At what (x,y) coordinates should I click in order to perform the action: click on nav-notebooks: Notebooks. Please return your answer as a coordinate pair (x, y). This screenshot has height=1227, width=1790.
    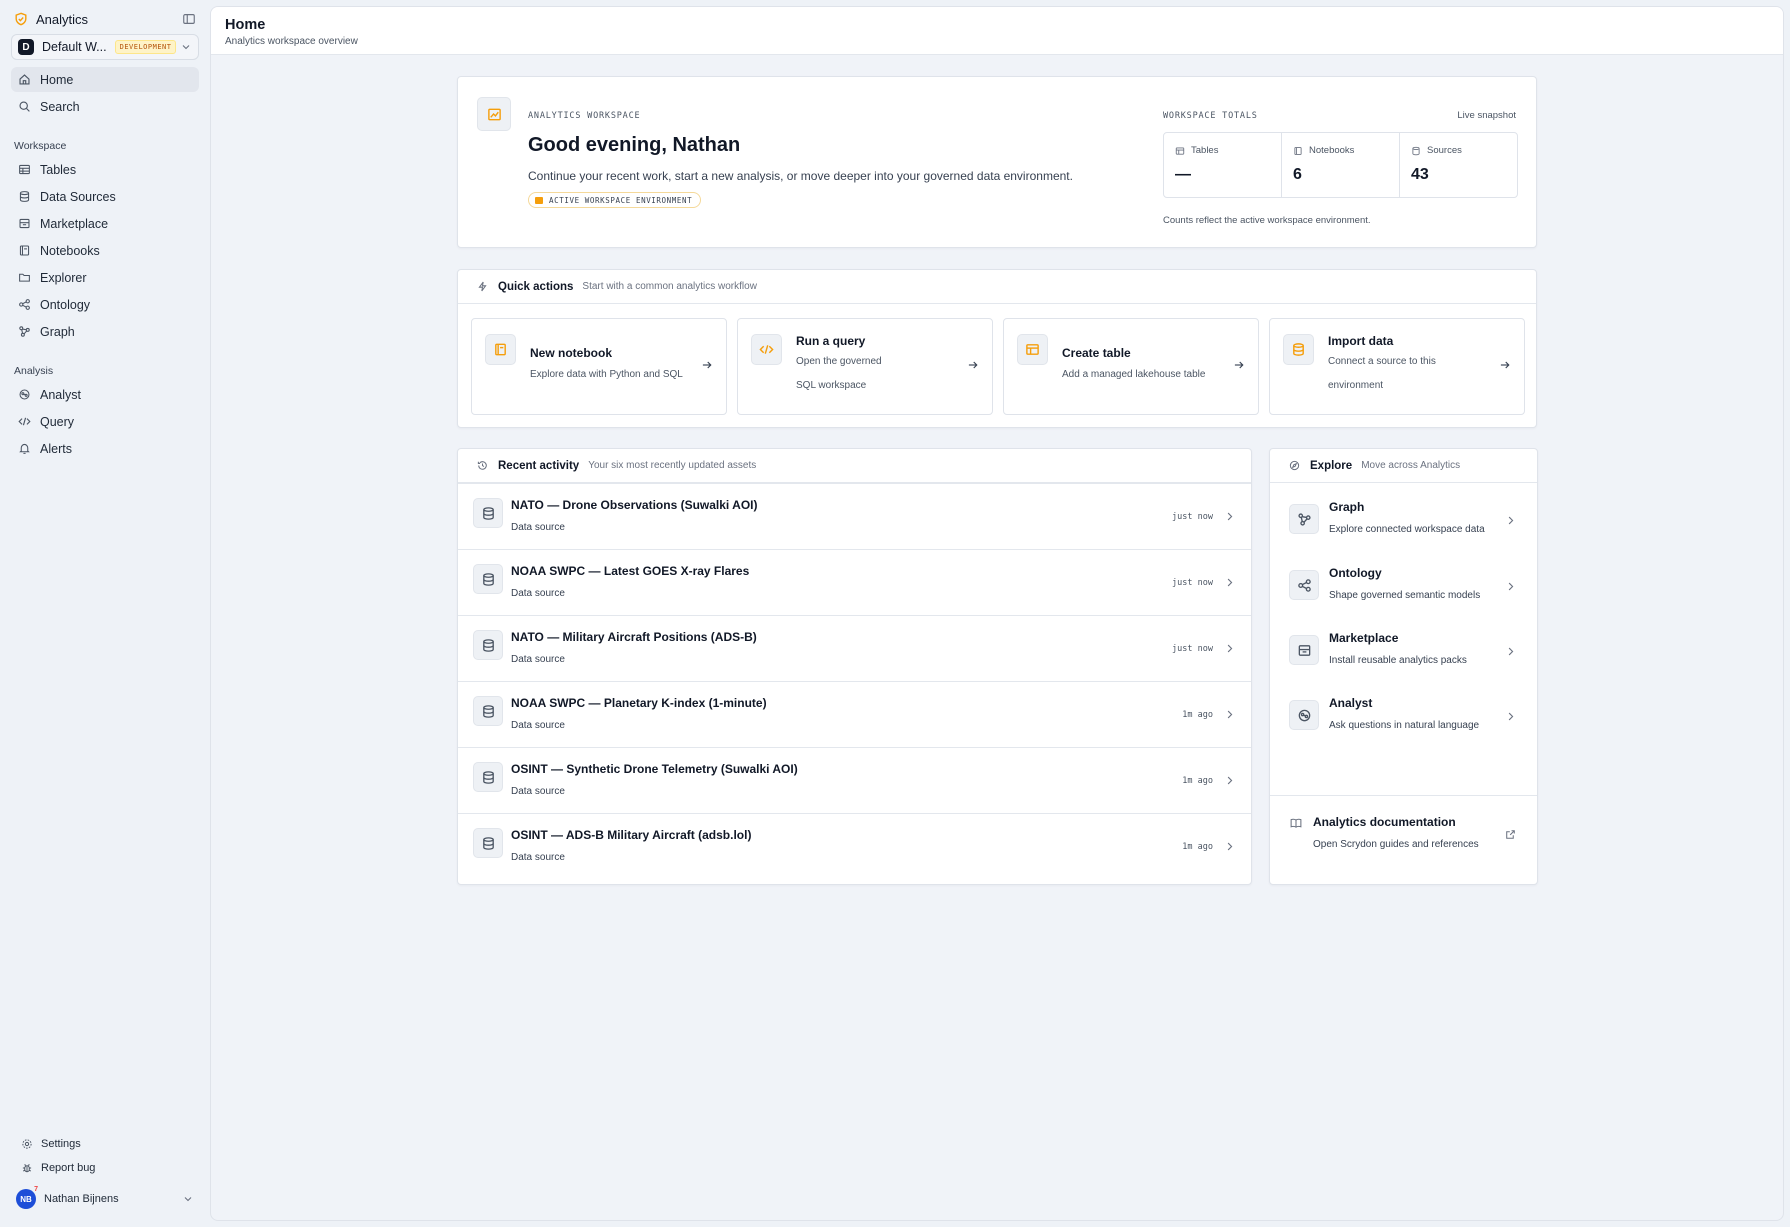
    Looking at the image, I should click on (105, 250).